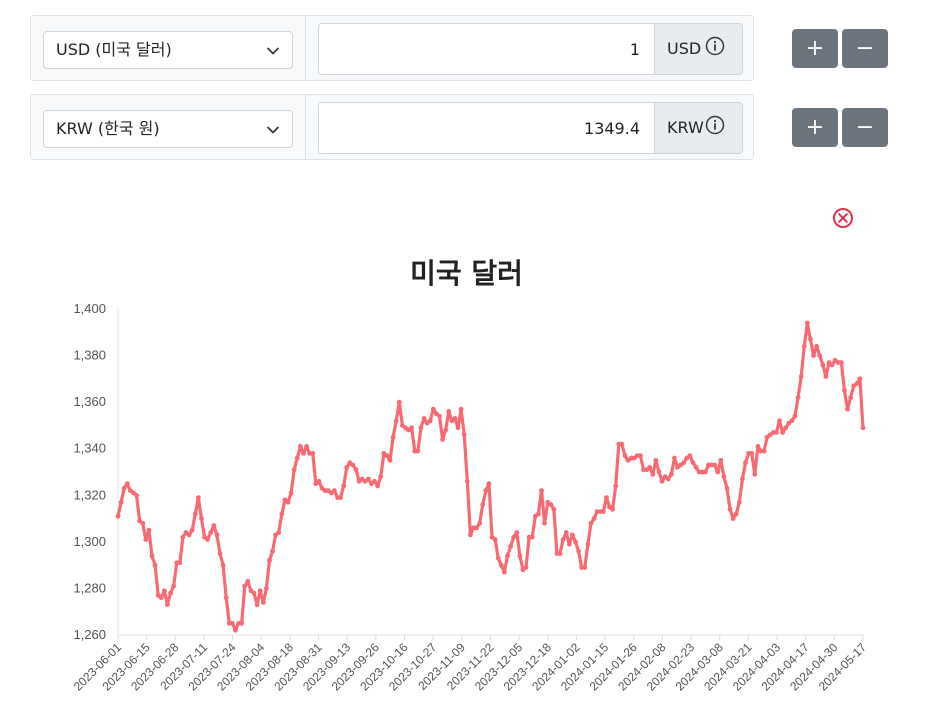 Image resolution: width=933 pixels, height=715 pixels. What do you see at coordinates (89, 494) in the screenshot?
I see `y-tick-label: 1,320` at bounding box center [89, 494].